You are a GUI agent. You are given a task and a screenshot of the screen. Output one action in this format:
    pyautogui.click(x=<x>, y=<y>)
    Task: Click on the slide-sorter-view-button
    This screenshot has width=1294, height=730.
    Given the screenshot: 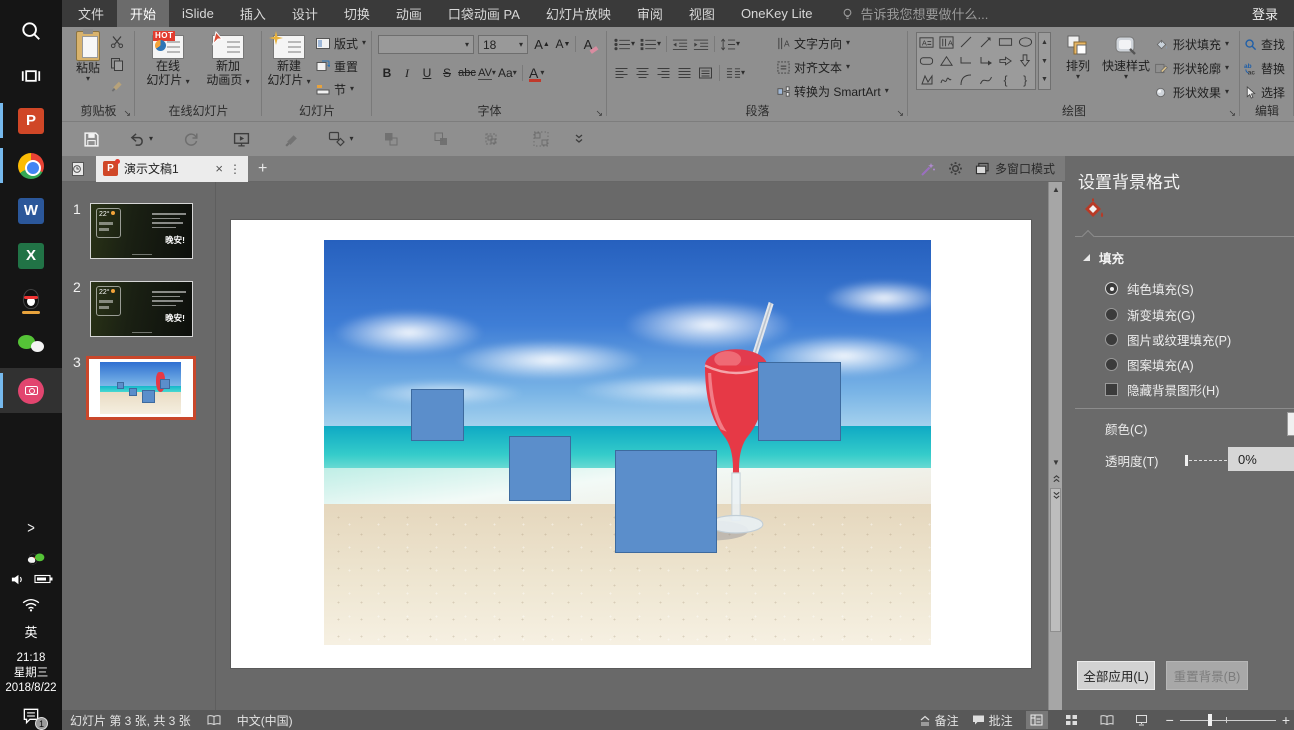 What is the action you would take?
    pyautogui.click(x=1072, y=720)
    